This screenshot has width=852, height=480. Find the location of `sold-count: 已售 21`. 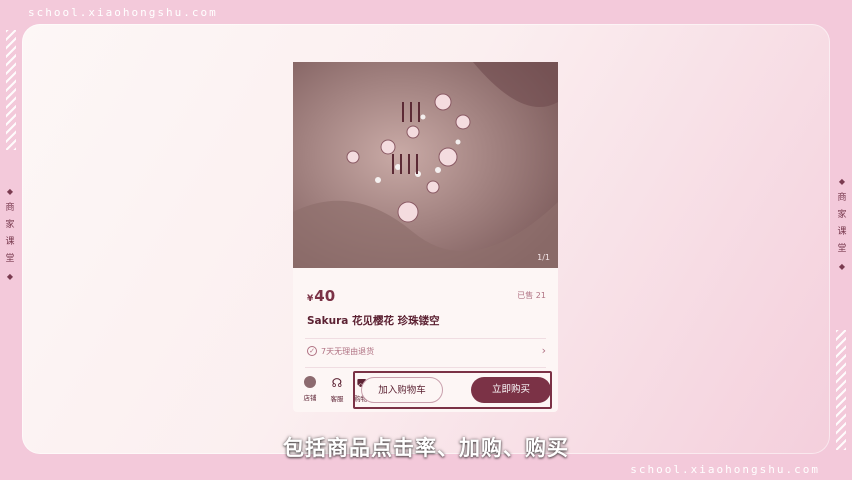

sold-count: 已售 21 is located at coordinates (531, 295).